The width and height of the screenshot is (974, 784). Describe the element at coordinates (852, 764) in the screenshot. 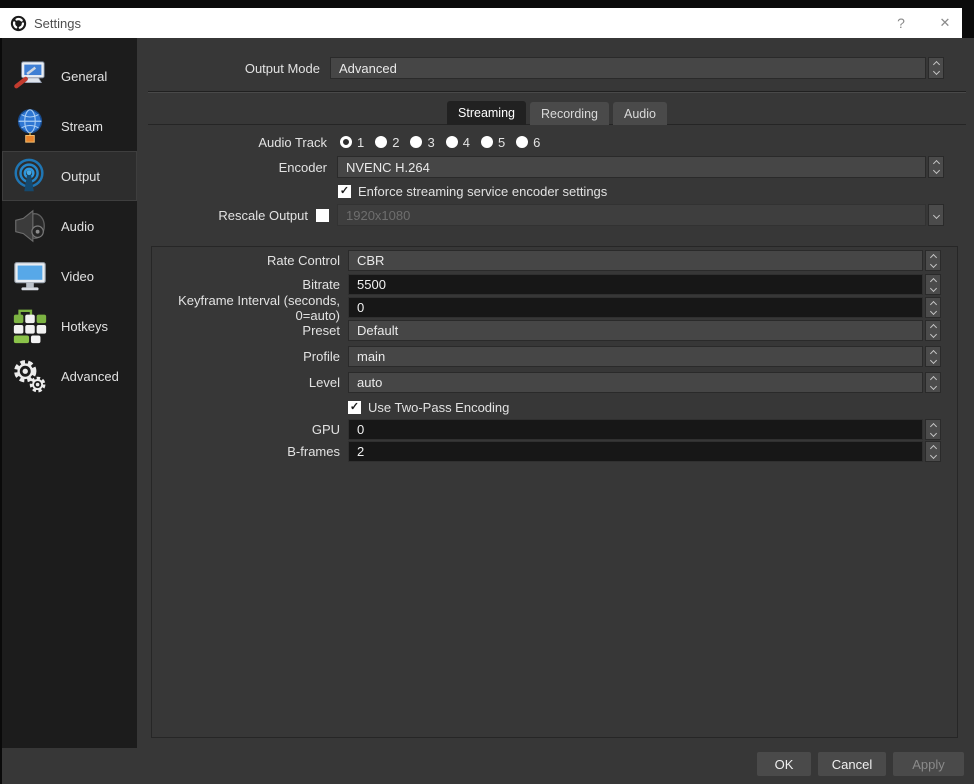

I see `cancel-button: Cancel` at that location.